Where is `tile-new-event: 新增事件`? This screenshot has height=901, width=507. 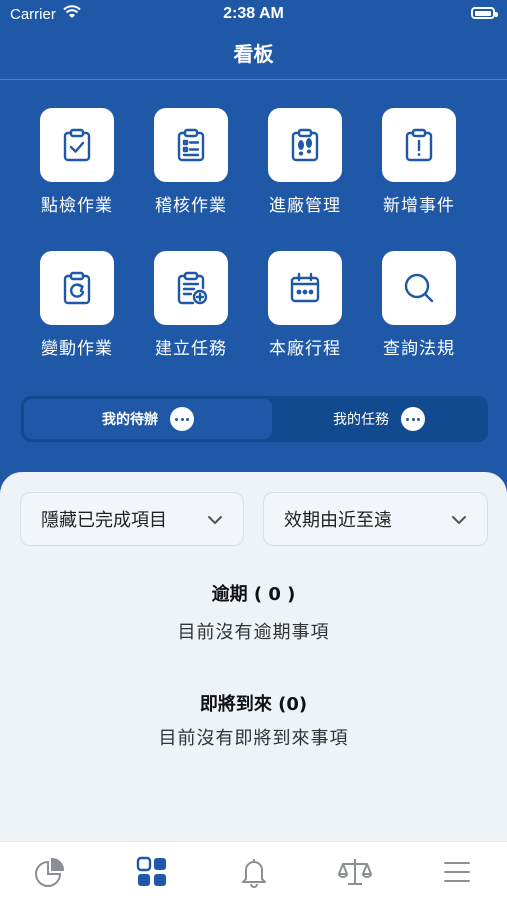 tile-new-event: 新增事件 is located at coordinates (419, 162).